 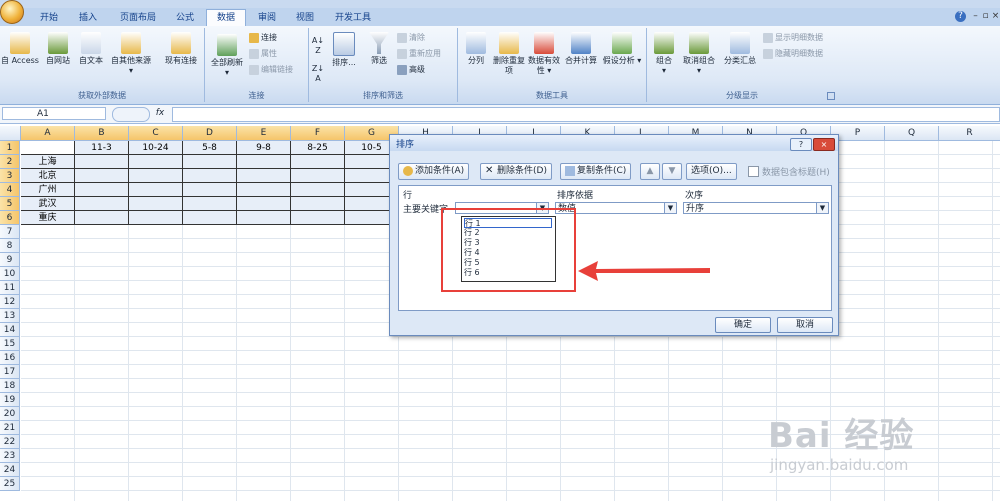 What do you see at coordinates (10, 133) in the screenshot?
I see `select-all-corner` at bounding box center [10, 133].